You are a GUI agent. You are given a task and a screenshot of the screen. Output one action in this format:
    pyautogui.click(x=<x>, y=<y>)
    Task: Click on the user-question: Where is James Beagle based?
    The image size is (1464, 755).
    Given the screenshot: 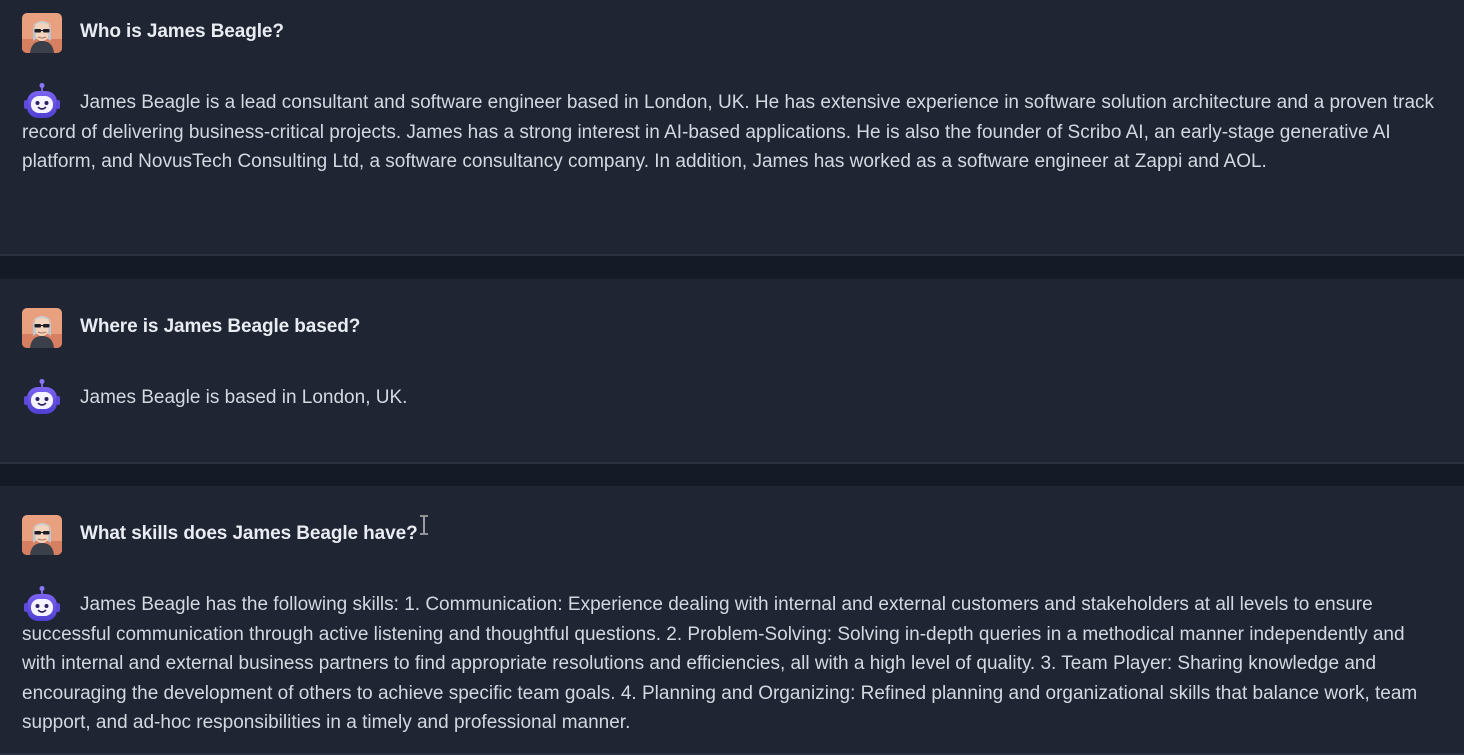 What is the action you would take?
    pyautogui.click(x=220, y=326)
    